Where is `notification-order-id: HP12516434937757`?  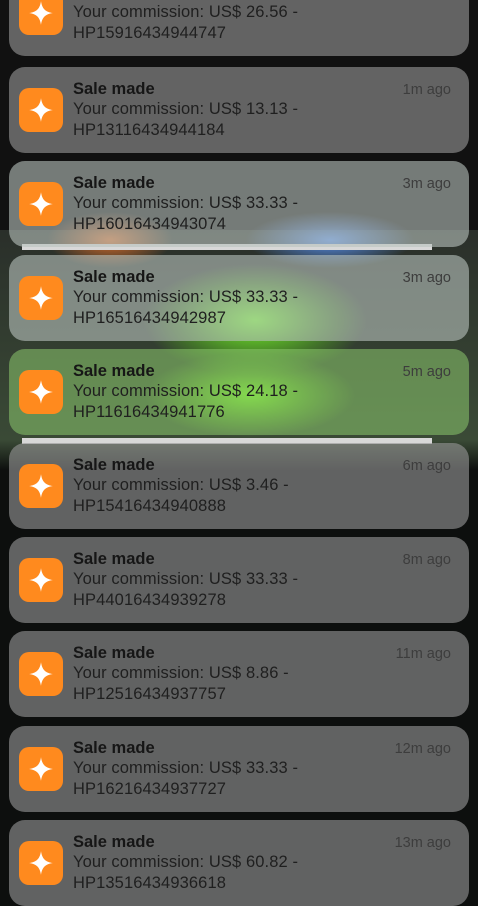
notification-order-id: HP12516434937757 is located at coordinates (149, 694).